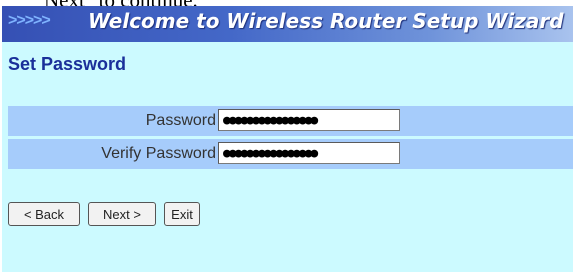 Image resolution: width=575 pixels, height=276 pixels. What do you see at coordinates (158, 153) in the screenshot?
I see `verify-password-label: Verify Password` at bounding box center [158, 153].